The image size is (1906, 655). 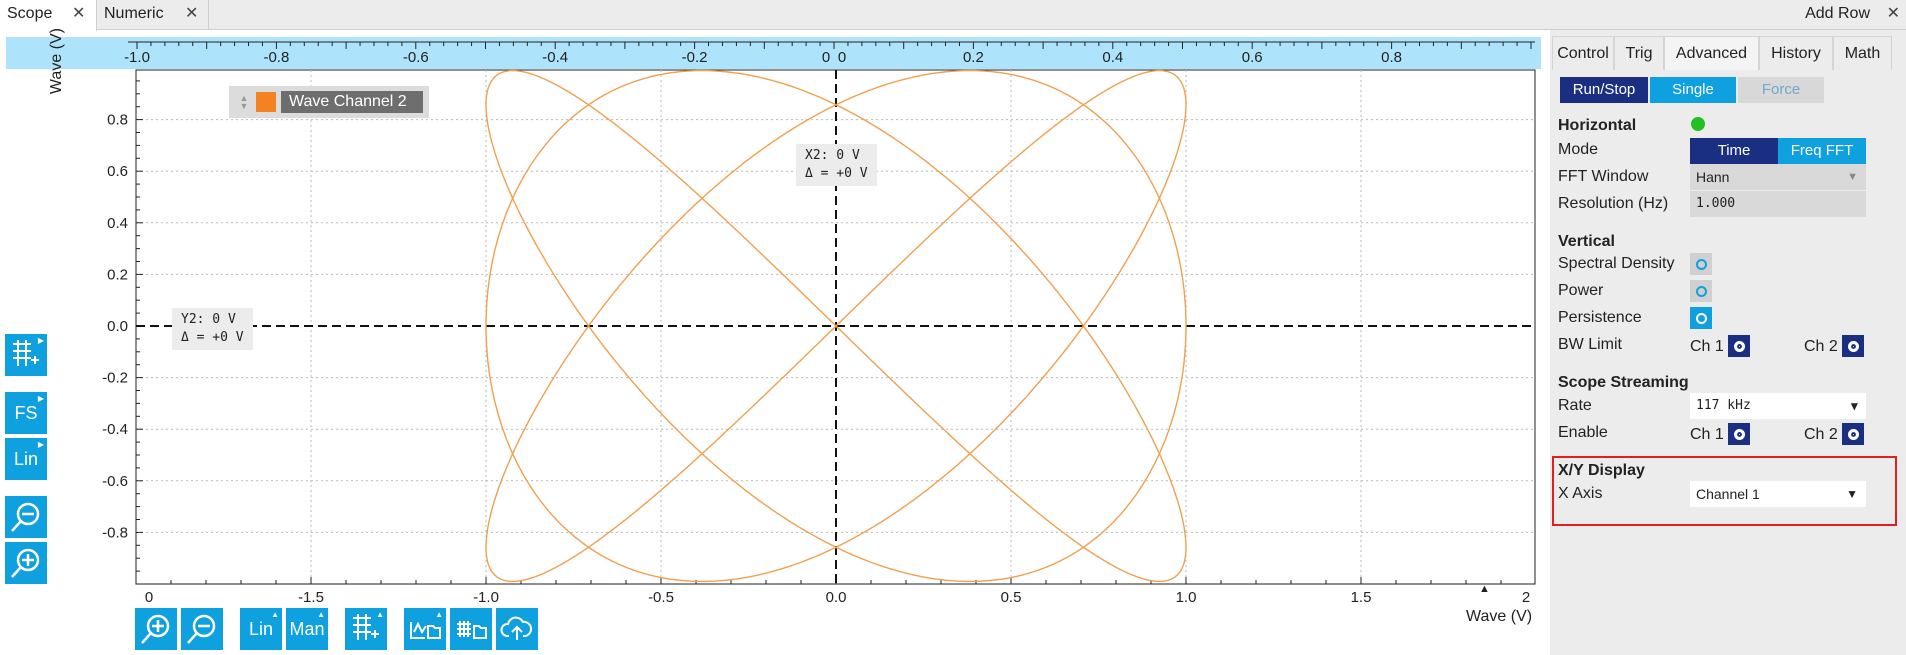 I want to click on fs-label: FS, so click(x=26, y=412).